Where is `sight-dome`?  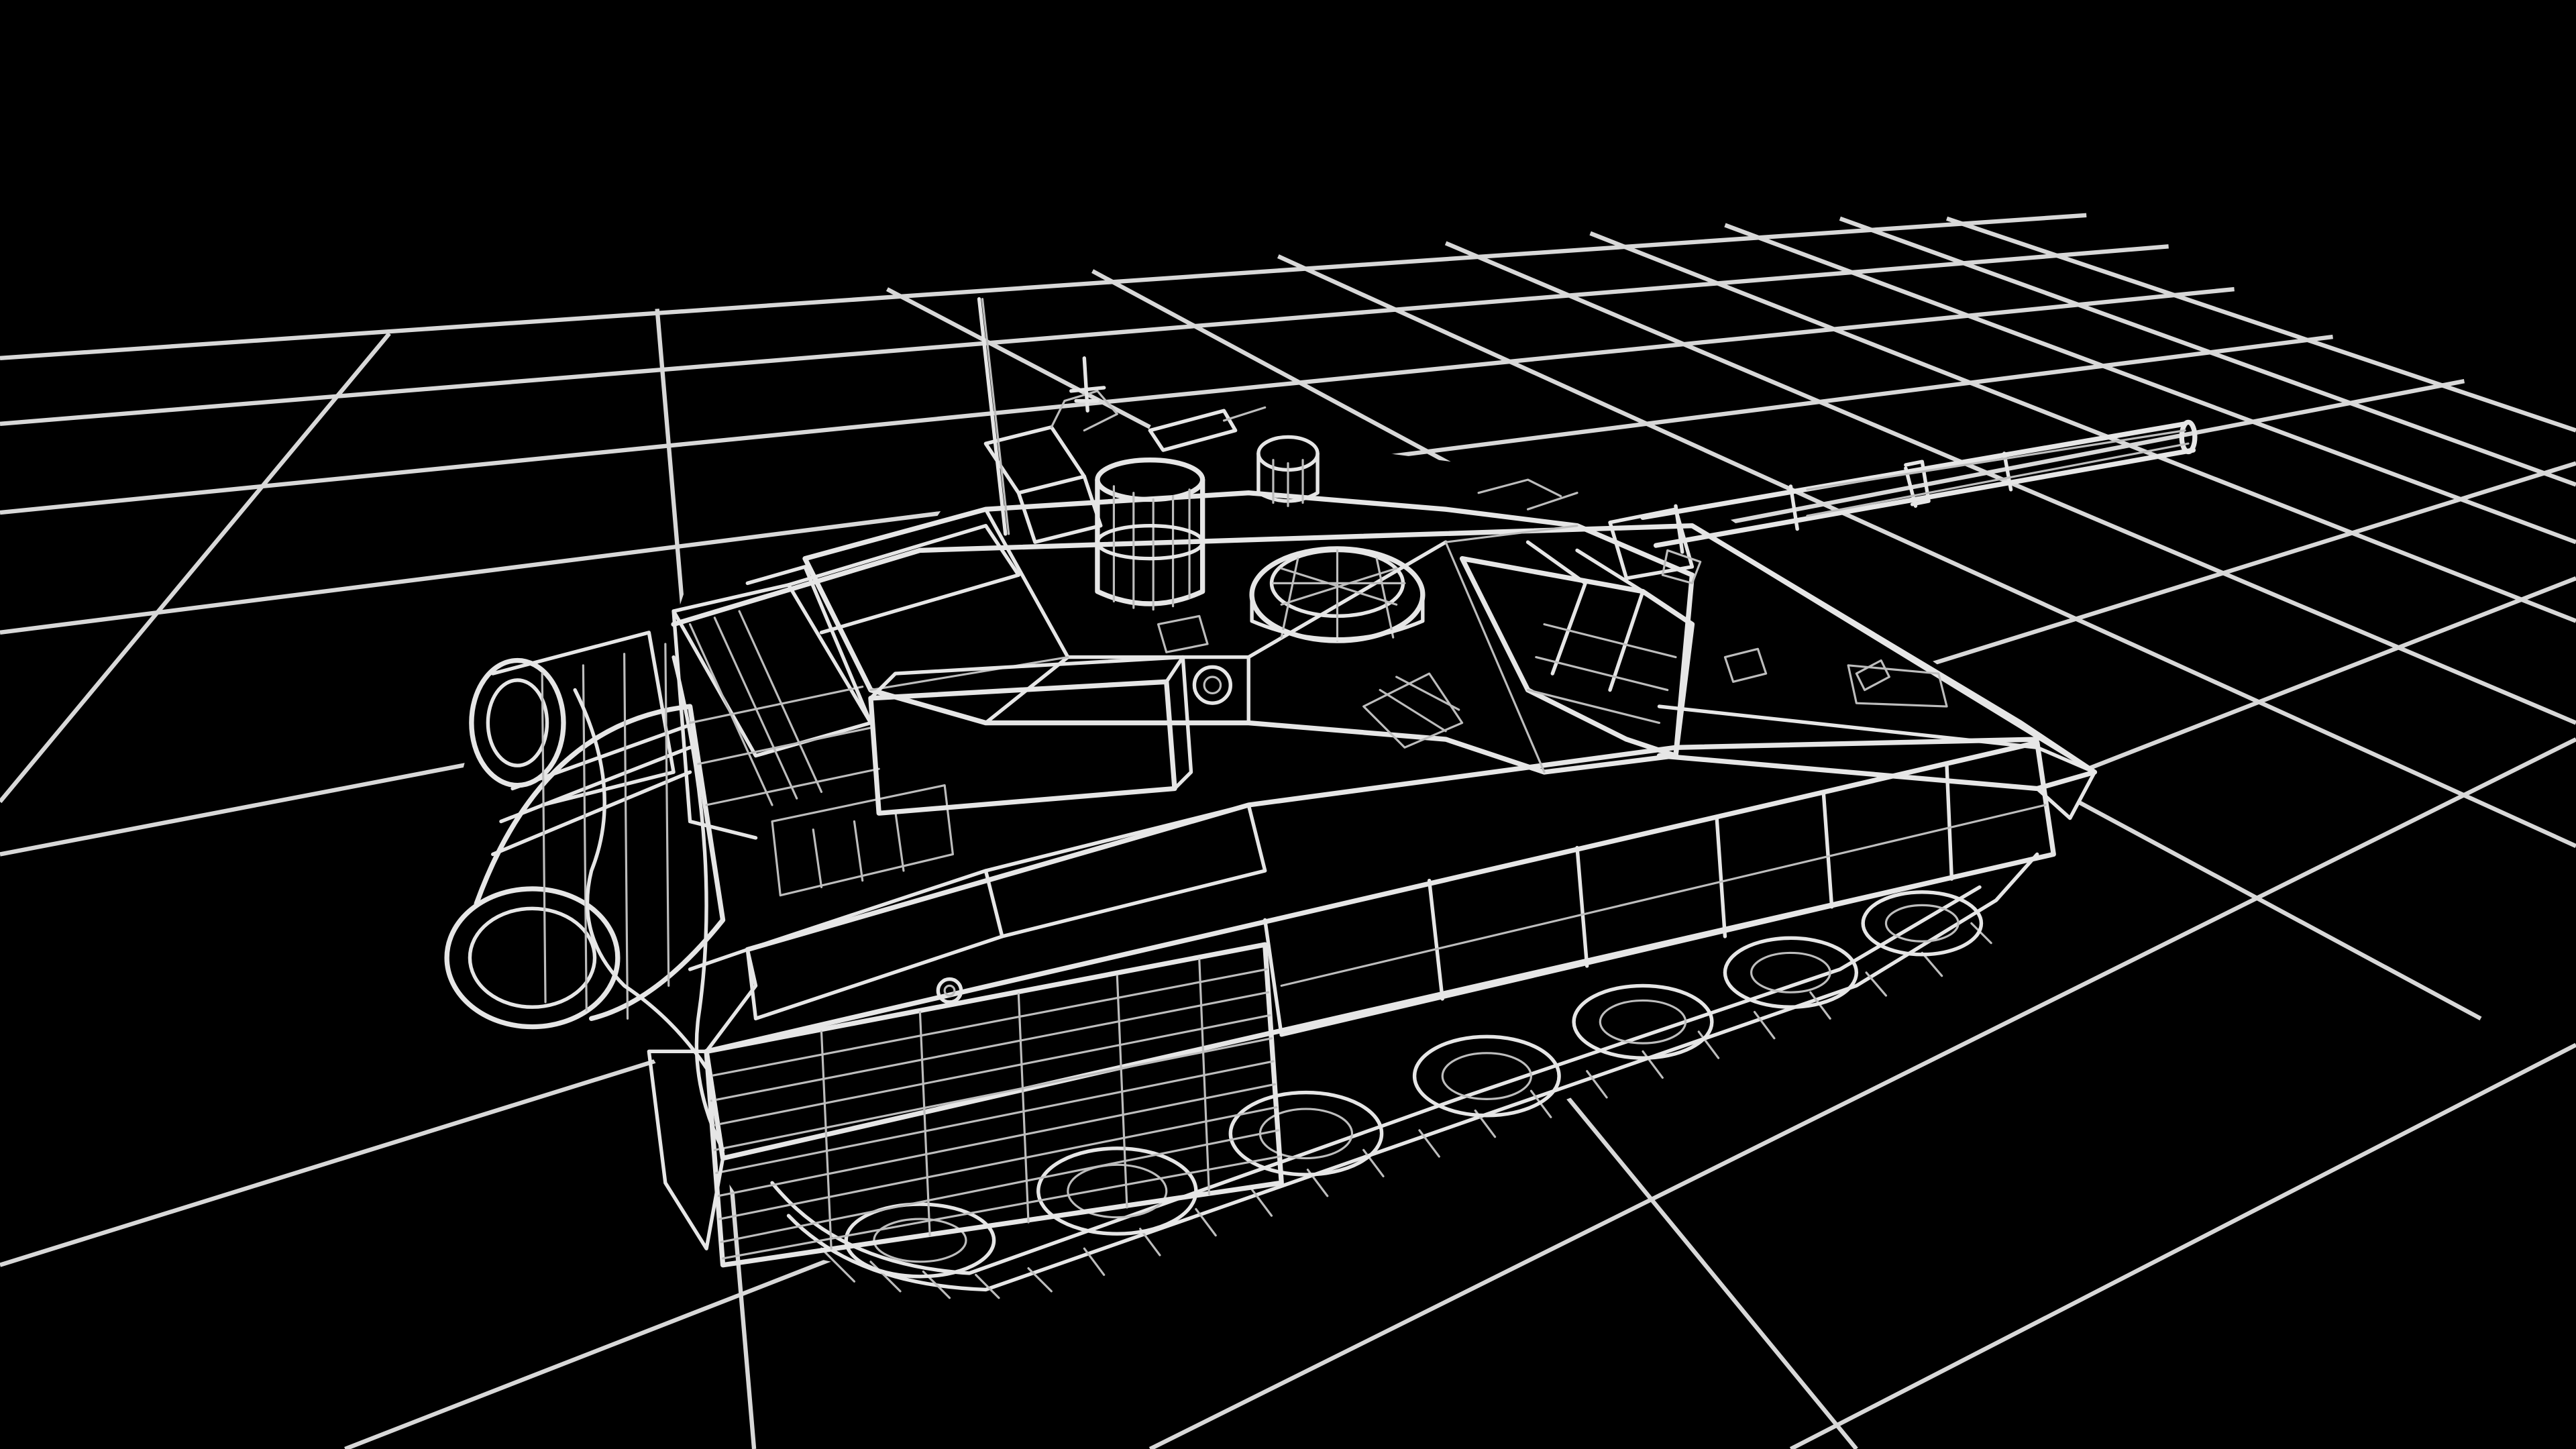
sight-dome is located at coordinates (1337, 594).